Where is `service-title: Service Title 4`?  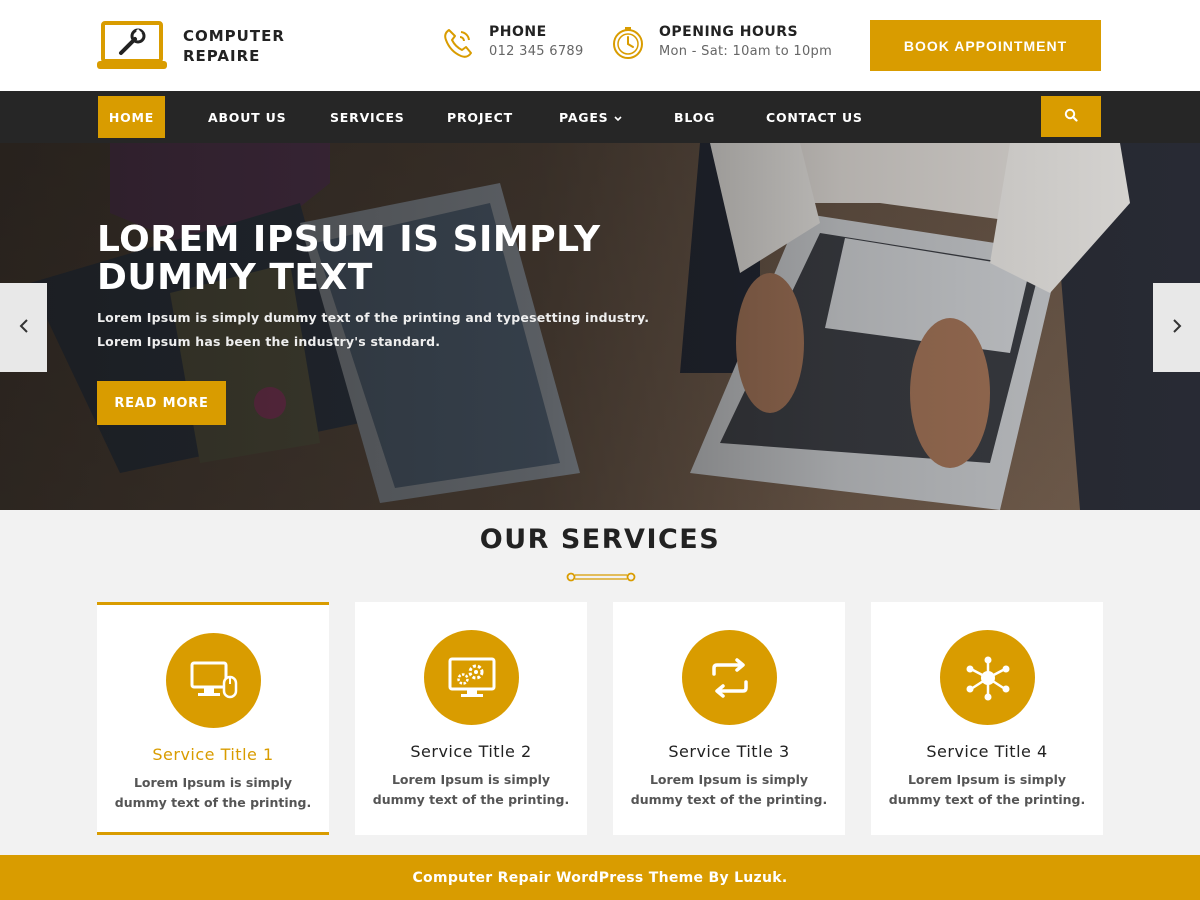
service-title: Service Title 4 is located at coordinates (987, 751).